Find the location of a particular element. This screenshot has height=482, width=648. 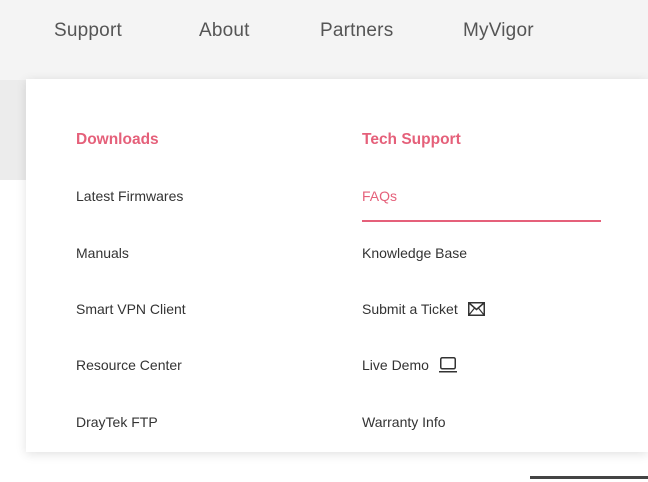

knowledge-base-link: Knowledge Base is located at coordinates (414, 253).